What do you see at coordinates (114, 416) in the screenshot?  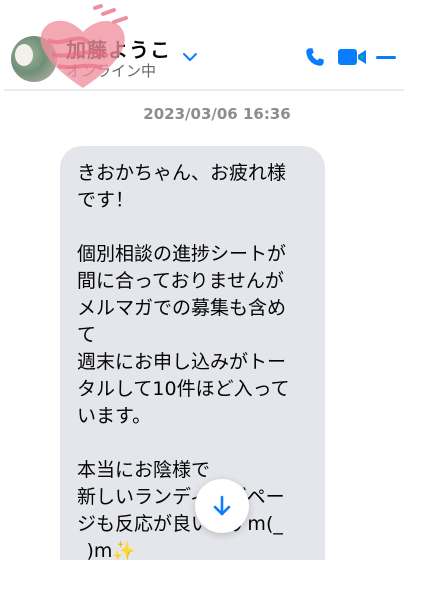 I see `message-line: います。` at bounding box center [114, 416].